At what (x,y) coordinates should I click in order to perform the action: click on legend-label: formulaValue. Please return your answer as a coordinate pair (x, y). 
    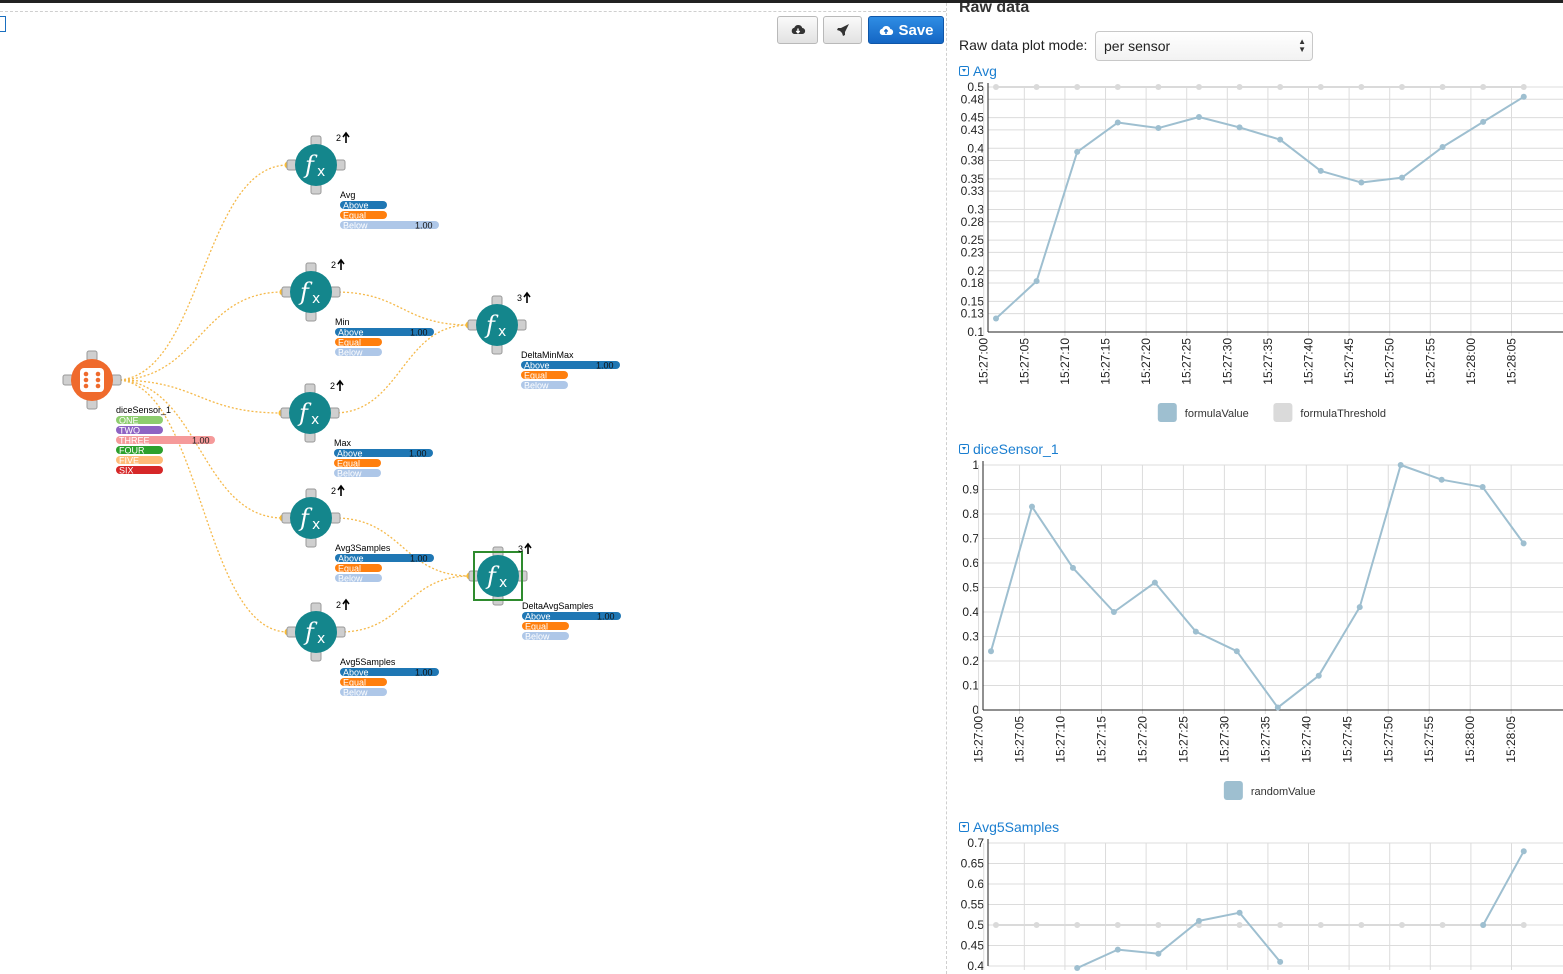
    Looking at the image, I should click on (1217, 414).